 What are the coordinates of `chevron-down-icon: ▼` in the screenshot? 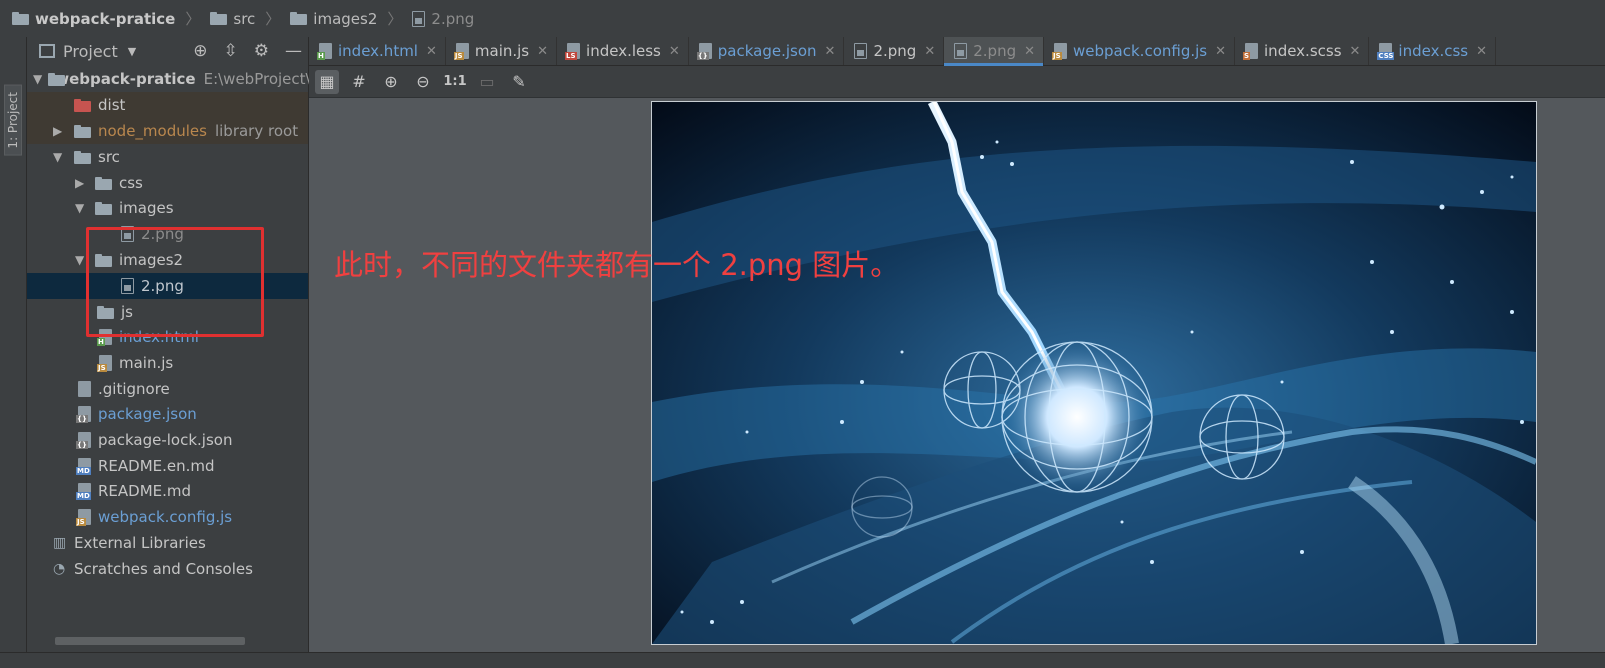 It's located at (132, 51).